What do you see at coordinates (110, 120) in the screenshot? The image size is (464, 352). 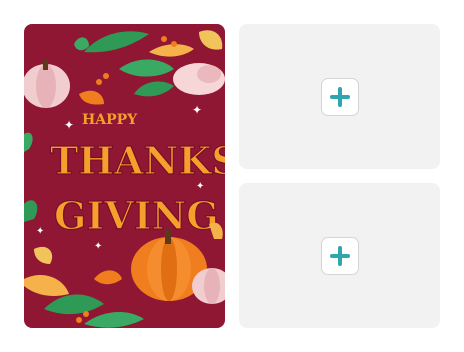 I see `headline-happy: HAPPY` at bounding box center [110, 120].